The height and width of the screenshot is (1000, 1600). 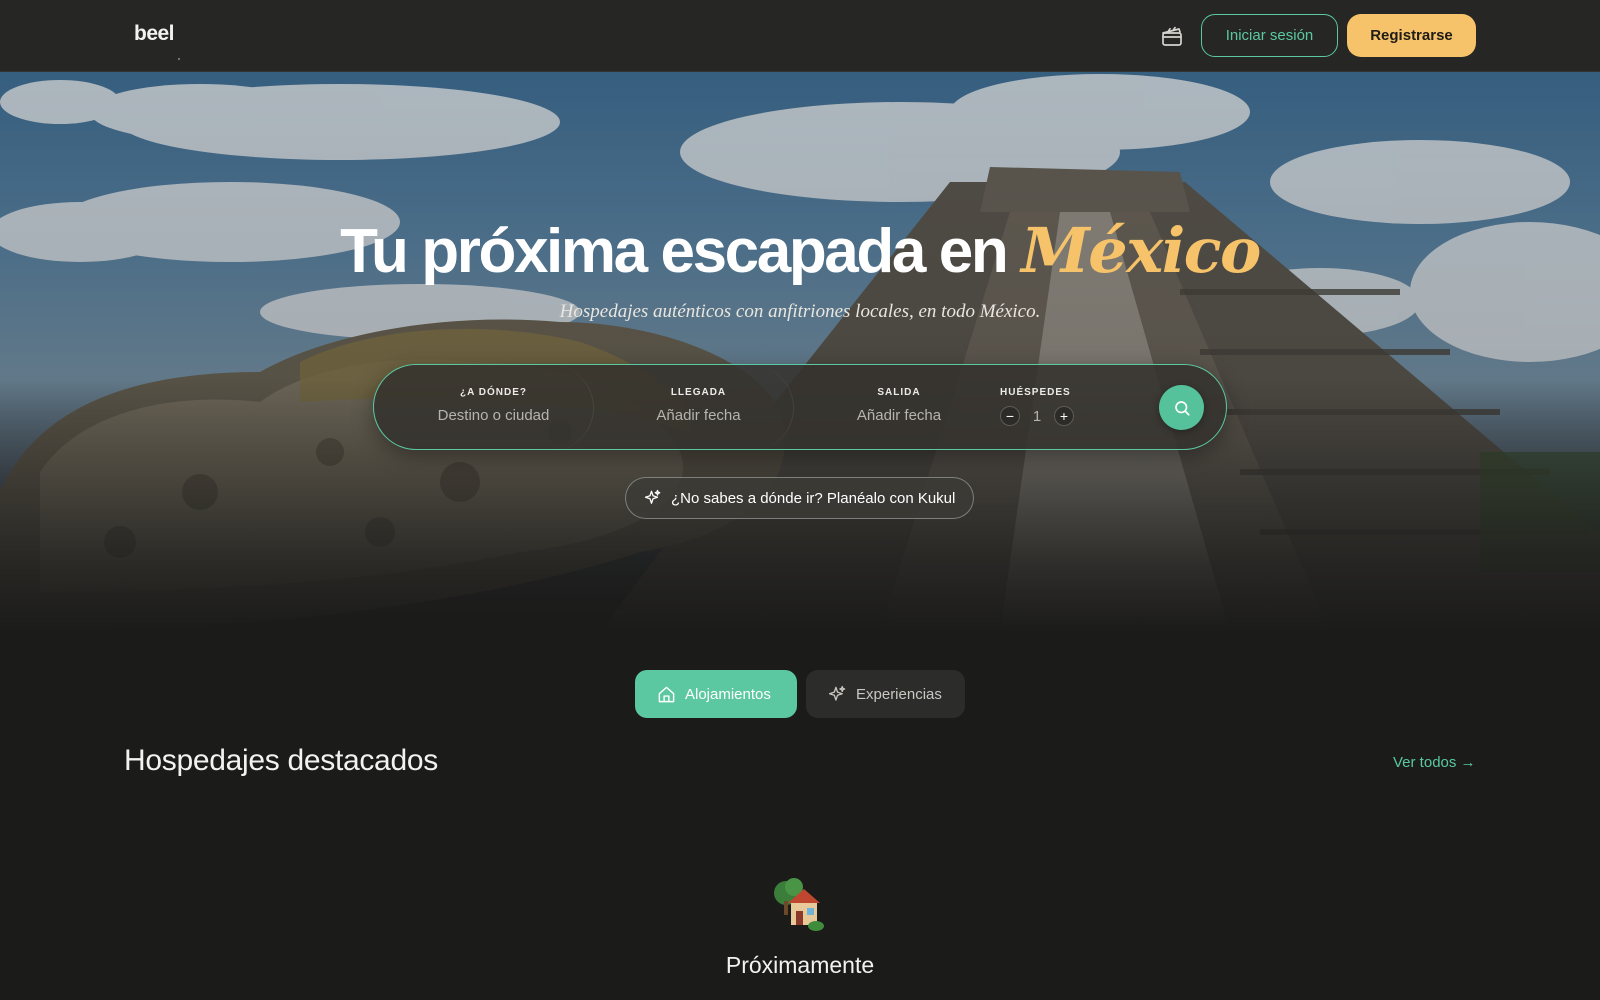 I want to click on tab-experiencias: Experiencias, so click(x=885, y=694).